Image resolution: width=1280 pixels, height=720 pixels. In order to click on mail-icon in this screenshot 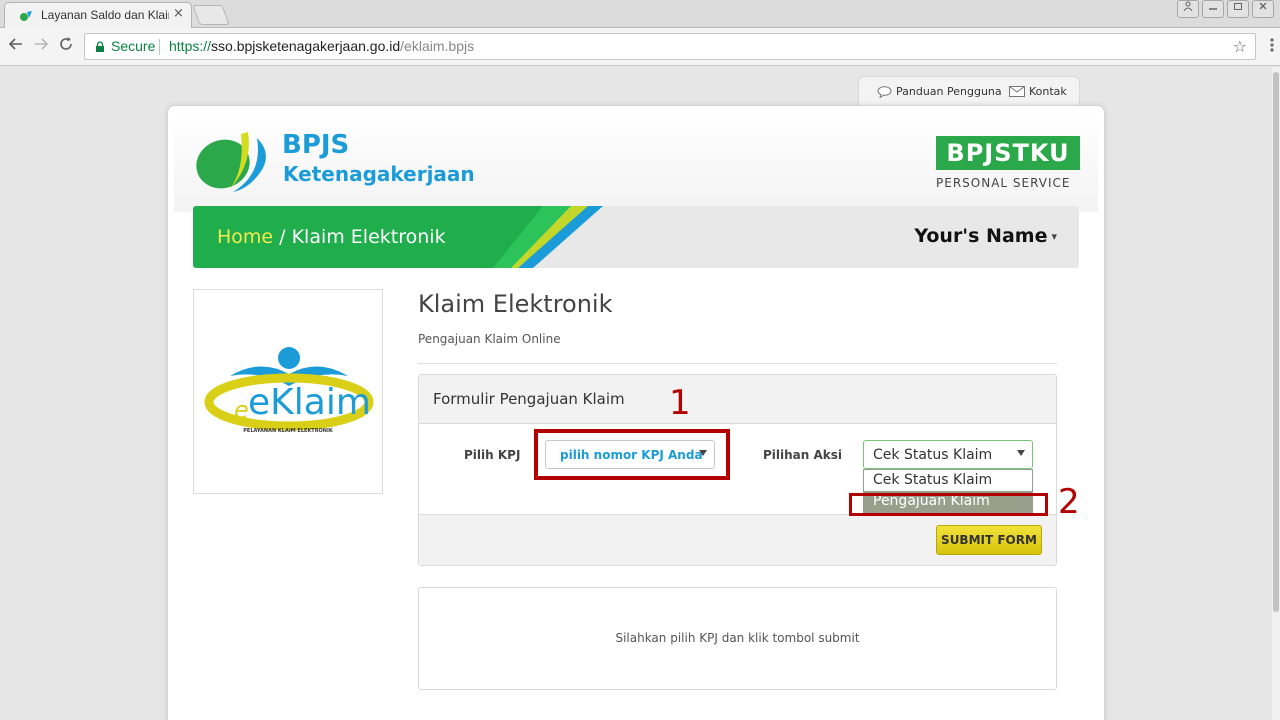, I will do `click(1017, 91)`.